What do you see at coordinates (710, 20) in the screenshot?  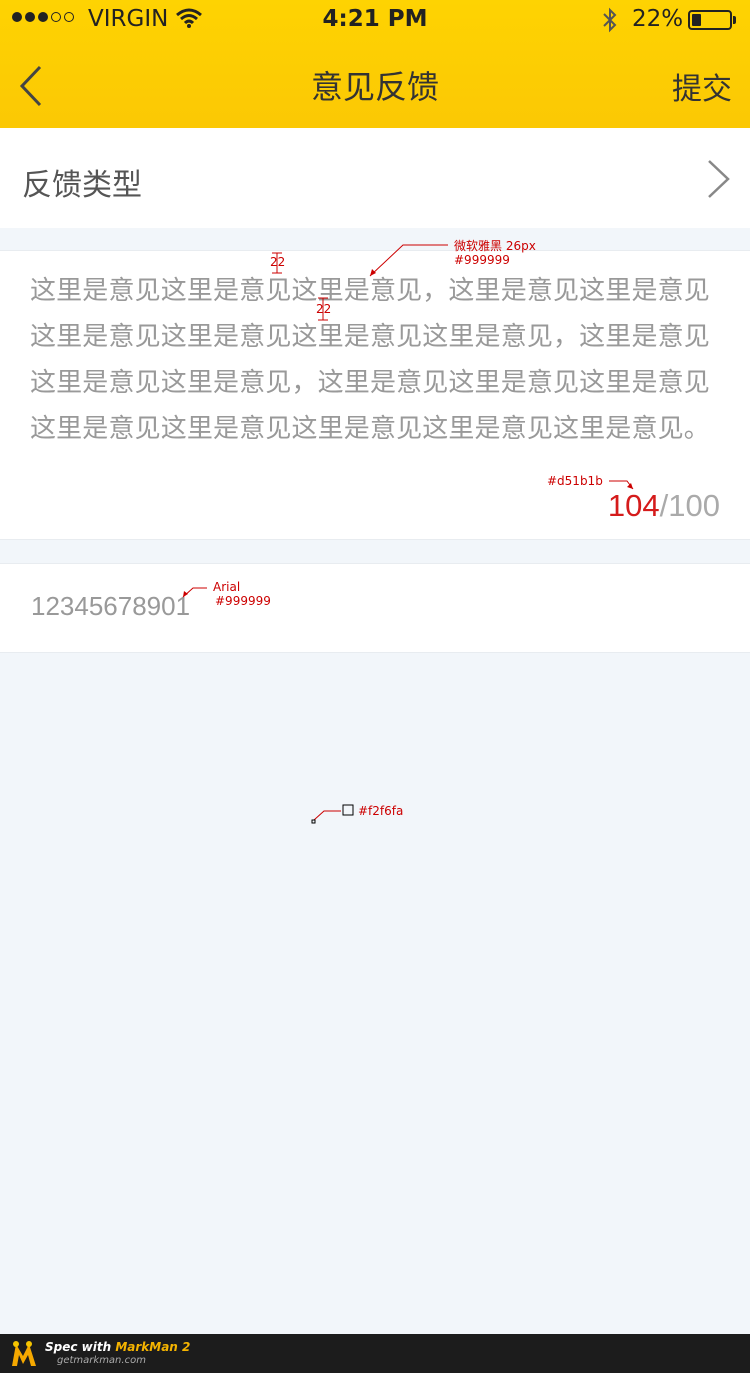 I see `battery-icon` at bounding box center [710, 20].